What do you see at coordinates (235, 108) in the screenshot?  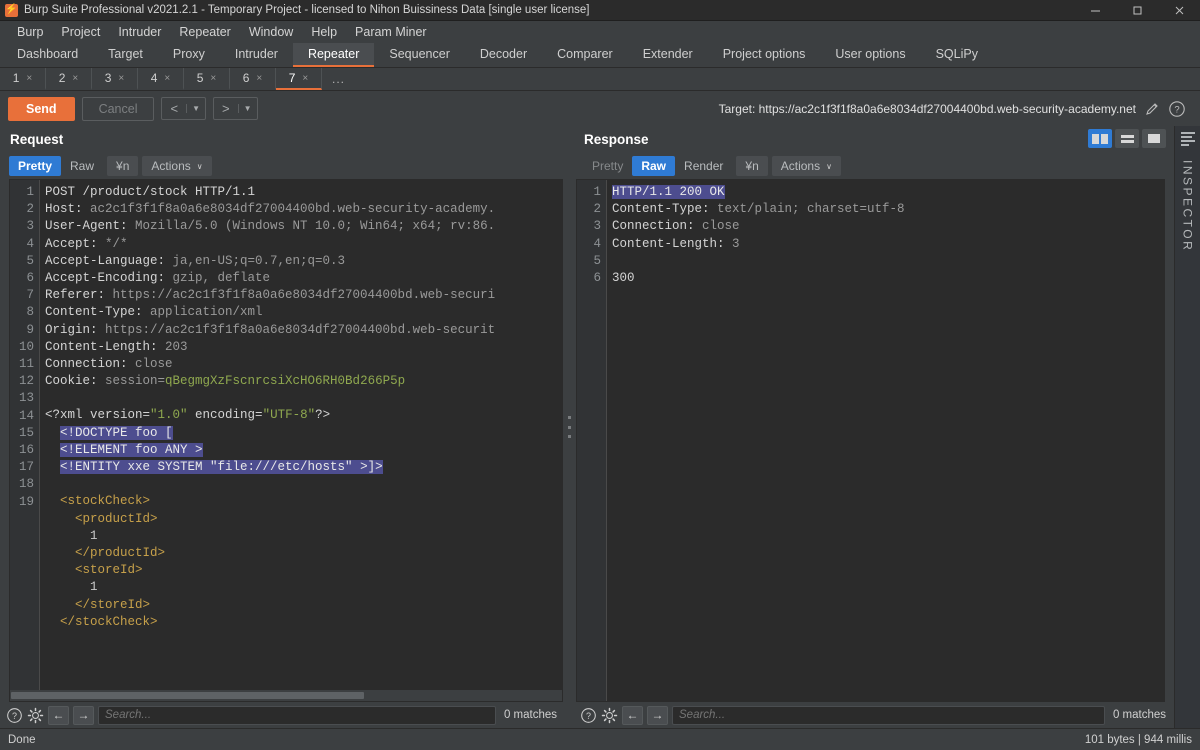 I see `history-forward-button: > ▼` at bounding box center [235, 108].